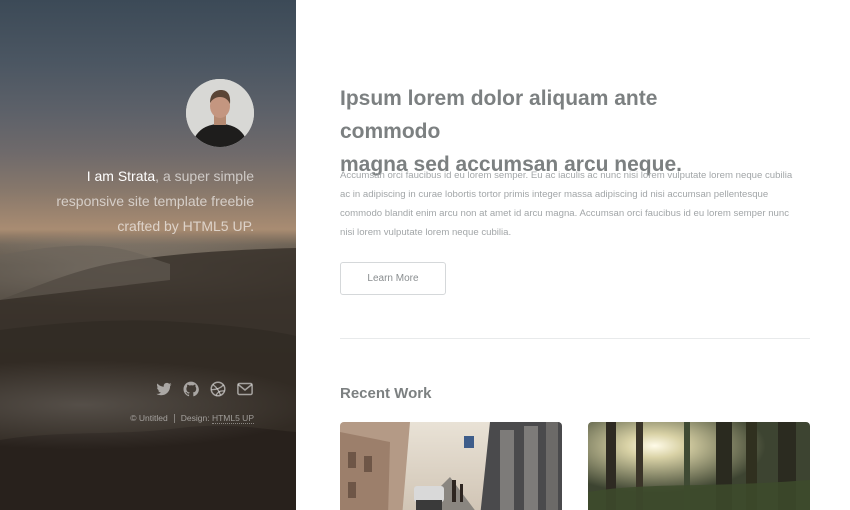 The width and height of the screenshot is (850, 510). Describe the element at coordinates (204, 176) in the screenshot. I see `intro-line1: , a super simple` at that location.